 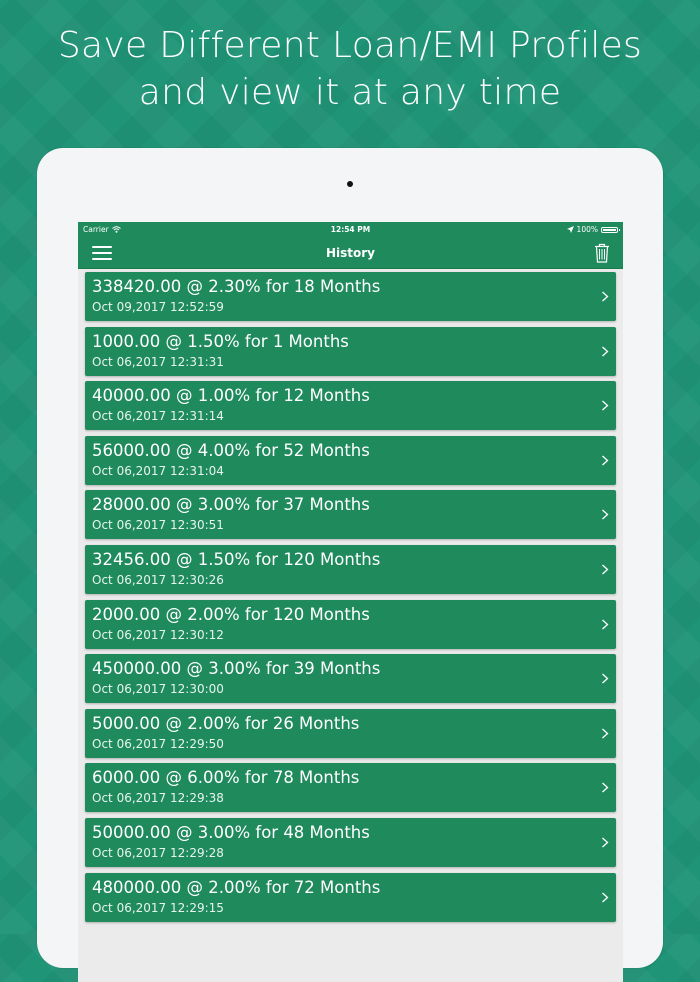 I want to click on battery-icon, so click(x=610, y=229).